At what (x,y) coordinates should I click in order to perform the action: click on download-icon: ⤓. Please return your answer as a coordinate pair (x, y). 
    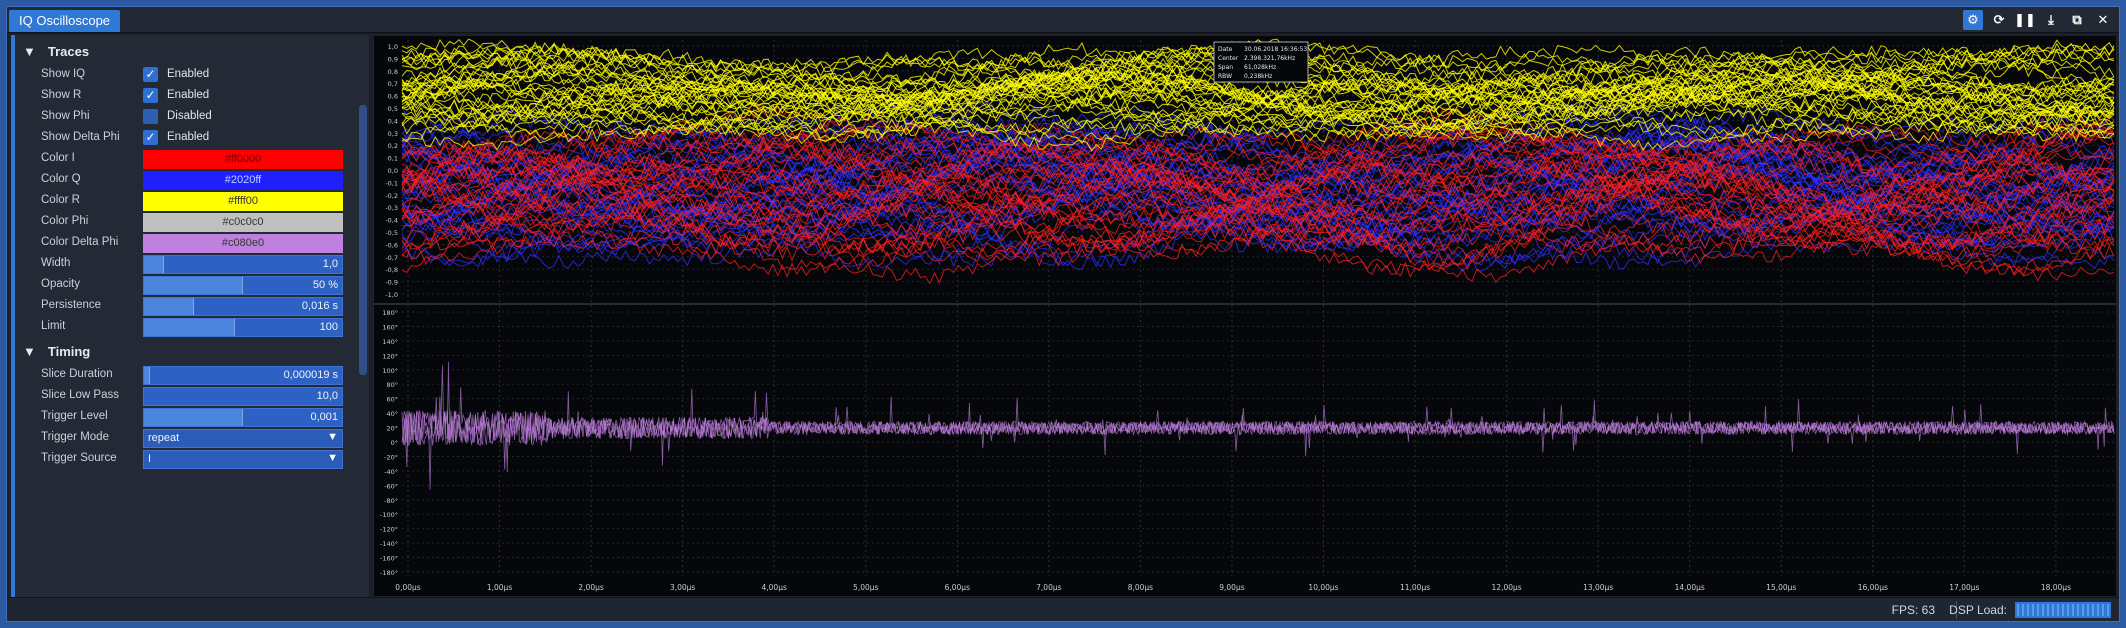
    Looking at the image, I should click on (2051, 20).